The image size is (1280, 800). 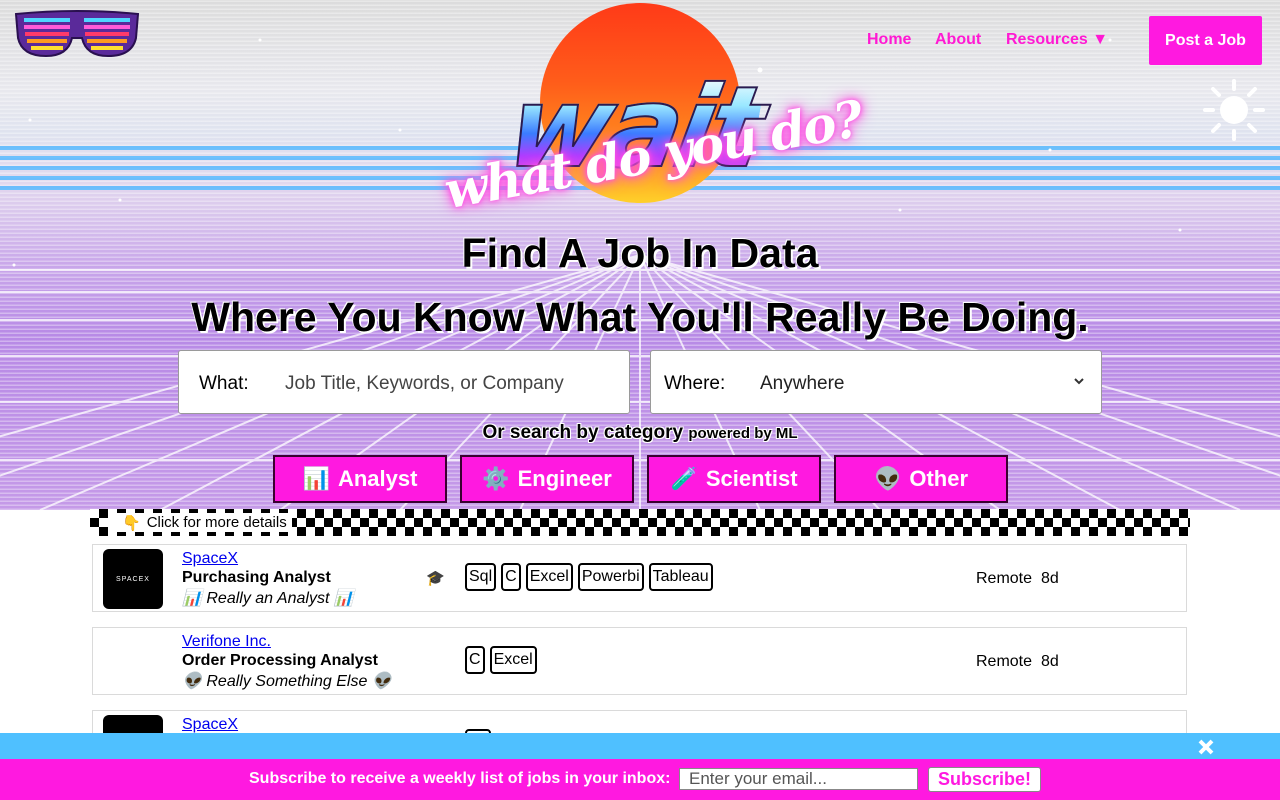 I want to click on category-analyst-button: 📊 Analyst, so click(x=360, y=479).